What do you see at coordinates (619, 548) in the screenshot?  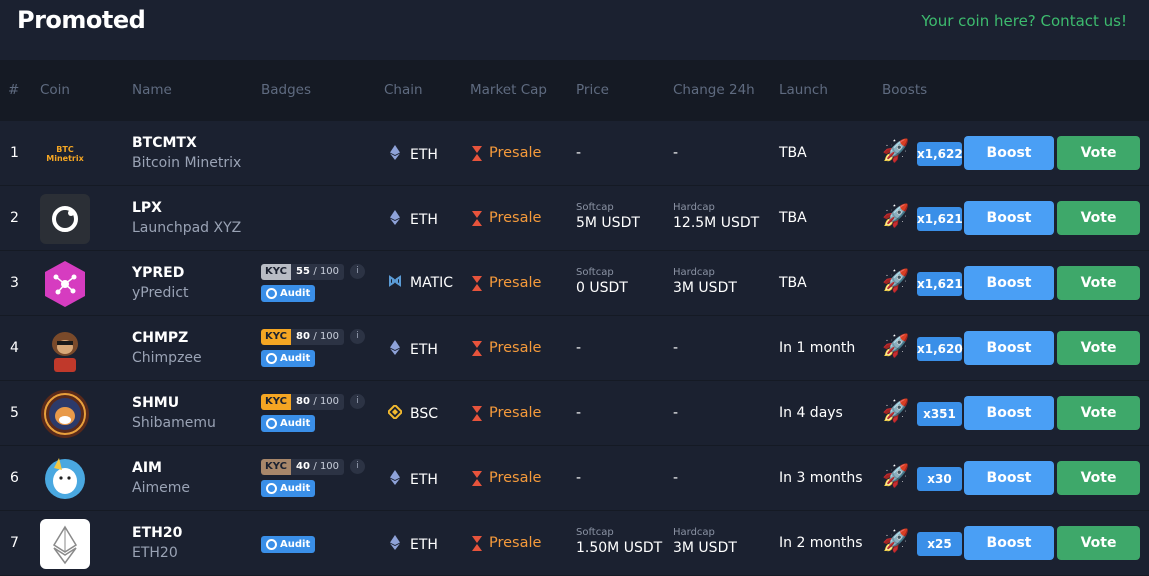 I see `softcap-value: 1.50M USDT` at bounding box center [619, 548].